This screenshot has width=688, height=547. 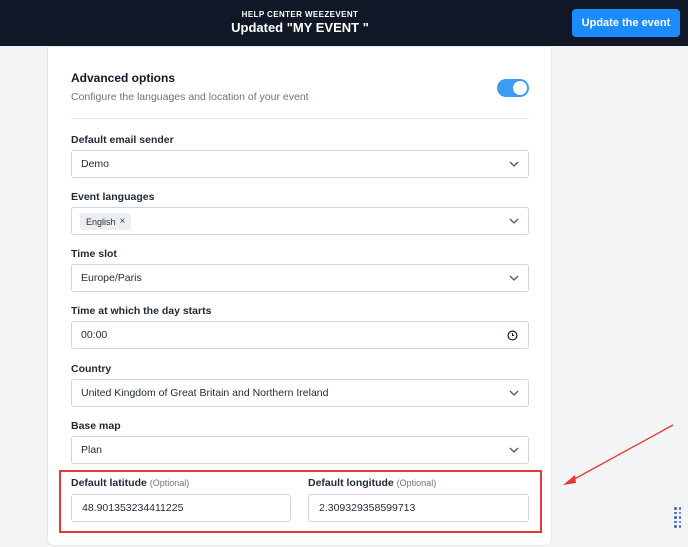 I want to click on event-languages-label: Event languages, so click(x=113, y=197).